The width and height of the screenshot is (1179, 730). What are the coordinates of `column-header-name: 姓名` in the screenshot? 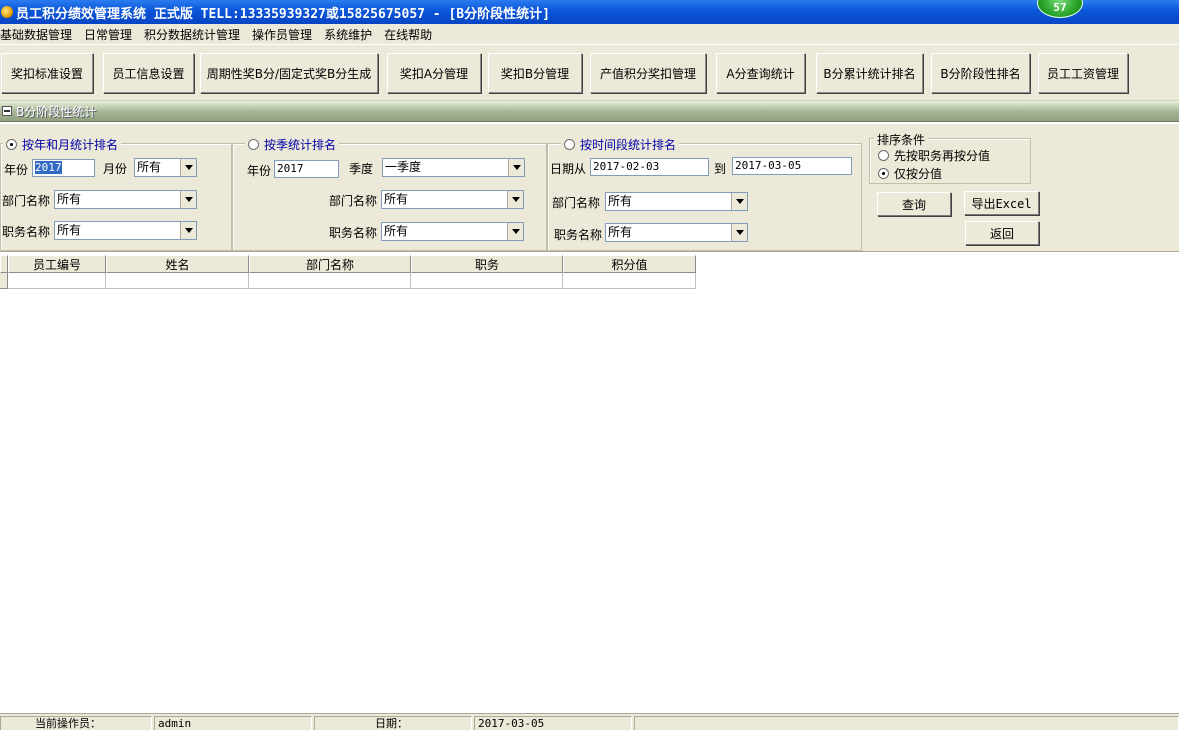 It's located at (177, 264).